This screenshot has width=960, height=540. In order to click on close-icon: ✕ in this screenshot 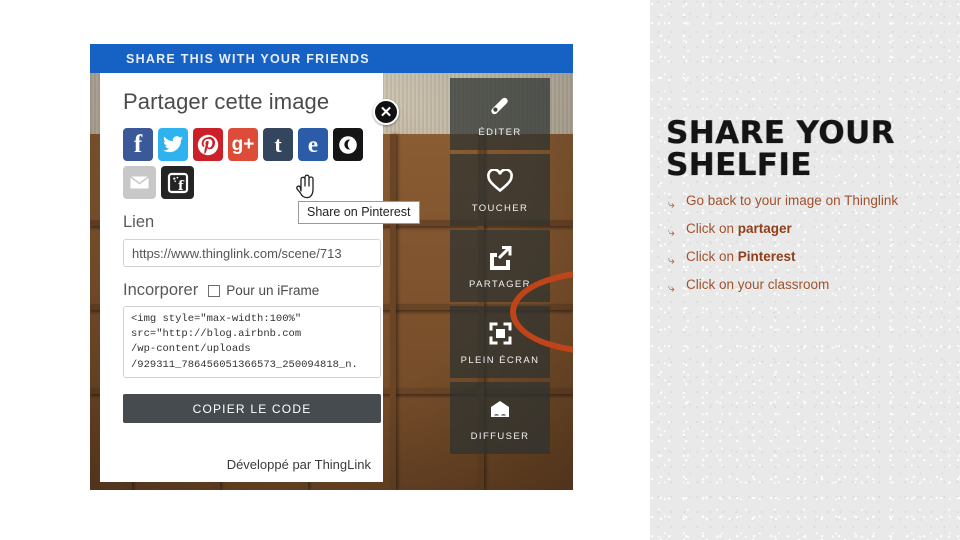, I will do `click(386, 112)`.